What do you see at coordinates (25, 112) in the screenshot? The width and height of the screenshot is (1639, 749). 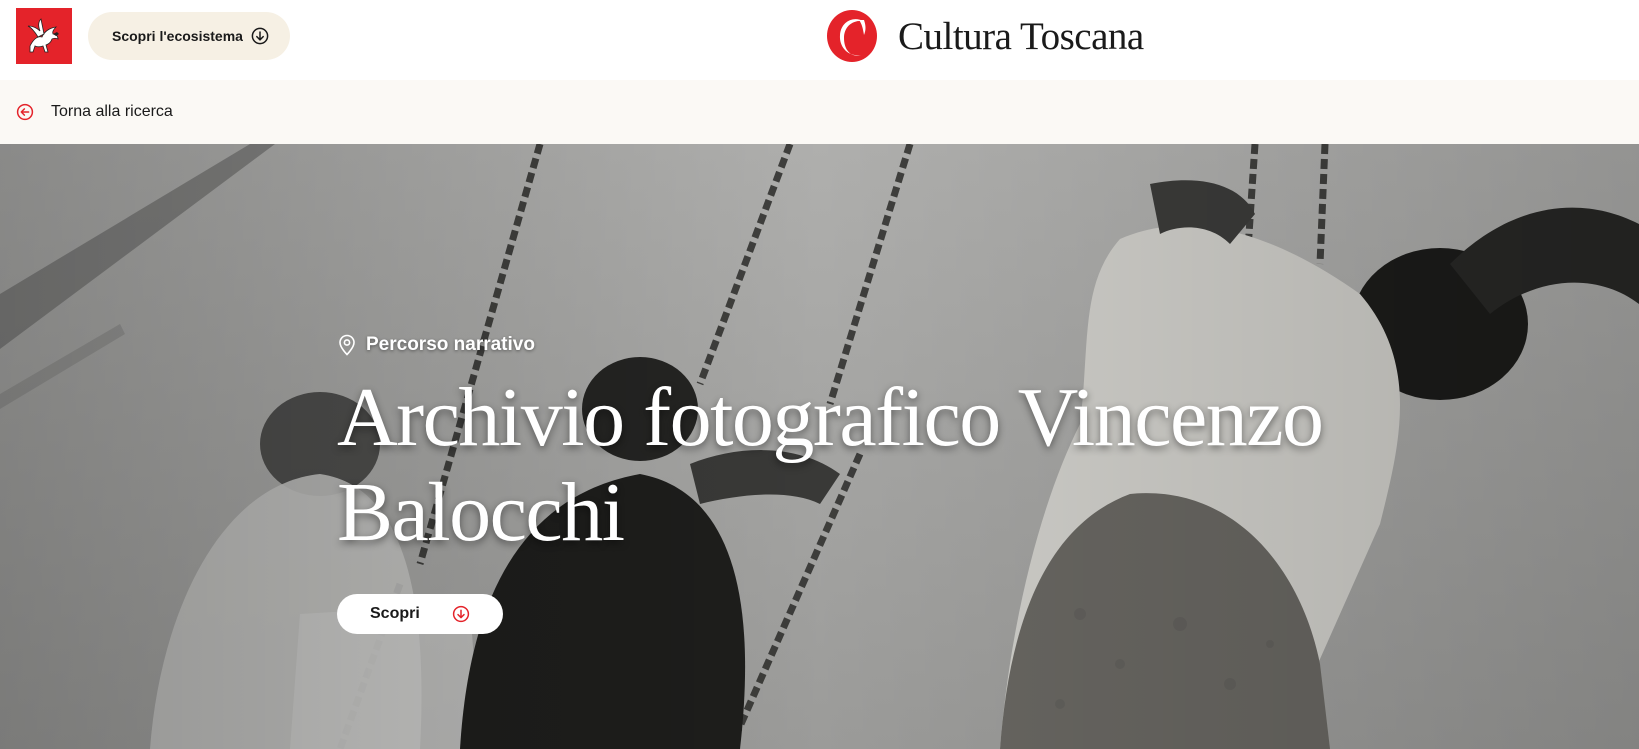 I see `arrow-left-circle-icon` at bounding box center [25, 112].